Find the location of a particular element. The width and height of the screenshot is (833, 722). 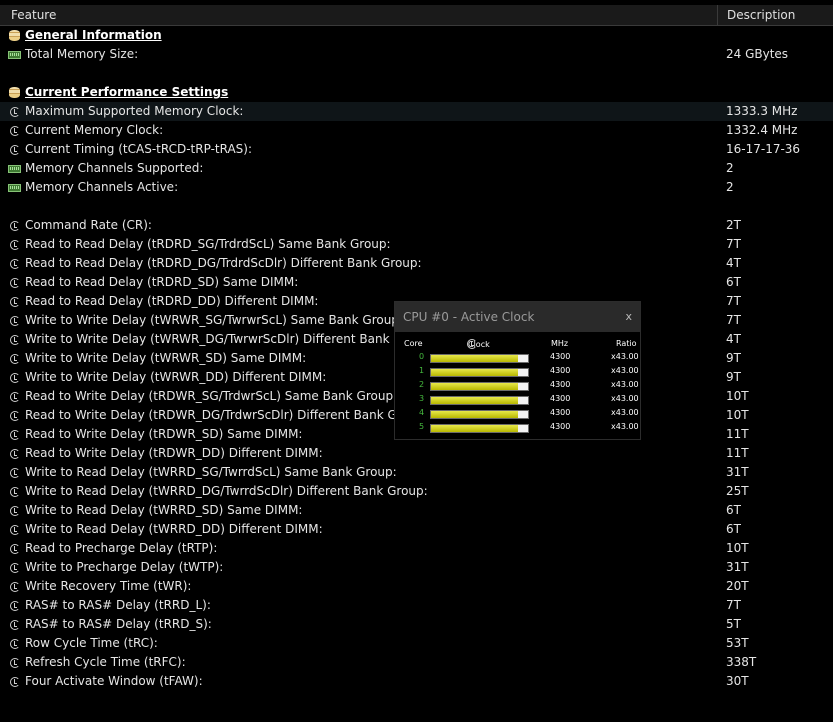

feature-row: RAS# to RAS# Delay (tRRD_S): 5T is located at coordinates (416, 624).